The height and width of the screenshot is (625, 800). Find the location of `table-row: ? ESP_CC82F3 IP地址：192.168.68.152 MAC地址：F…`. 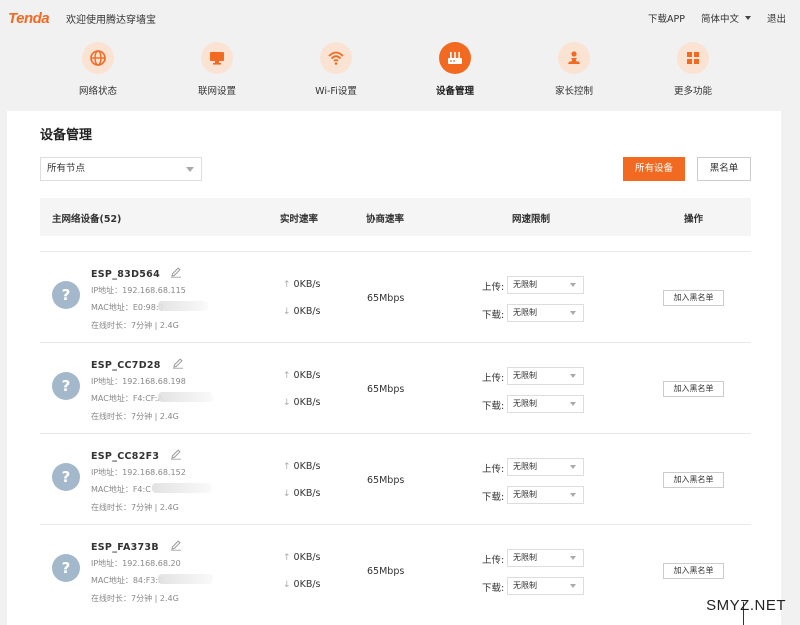

table-row: ? ESP_CC82F3 IP地址：192.168.68.152 MAC地址：F… is located at coordinates (395, 479).